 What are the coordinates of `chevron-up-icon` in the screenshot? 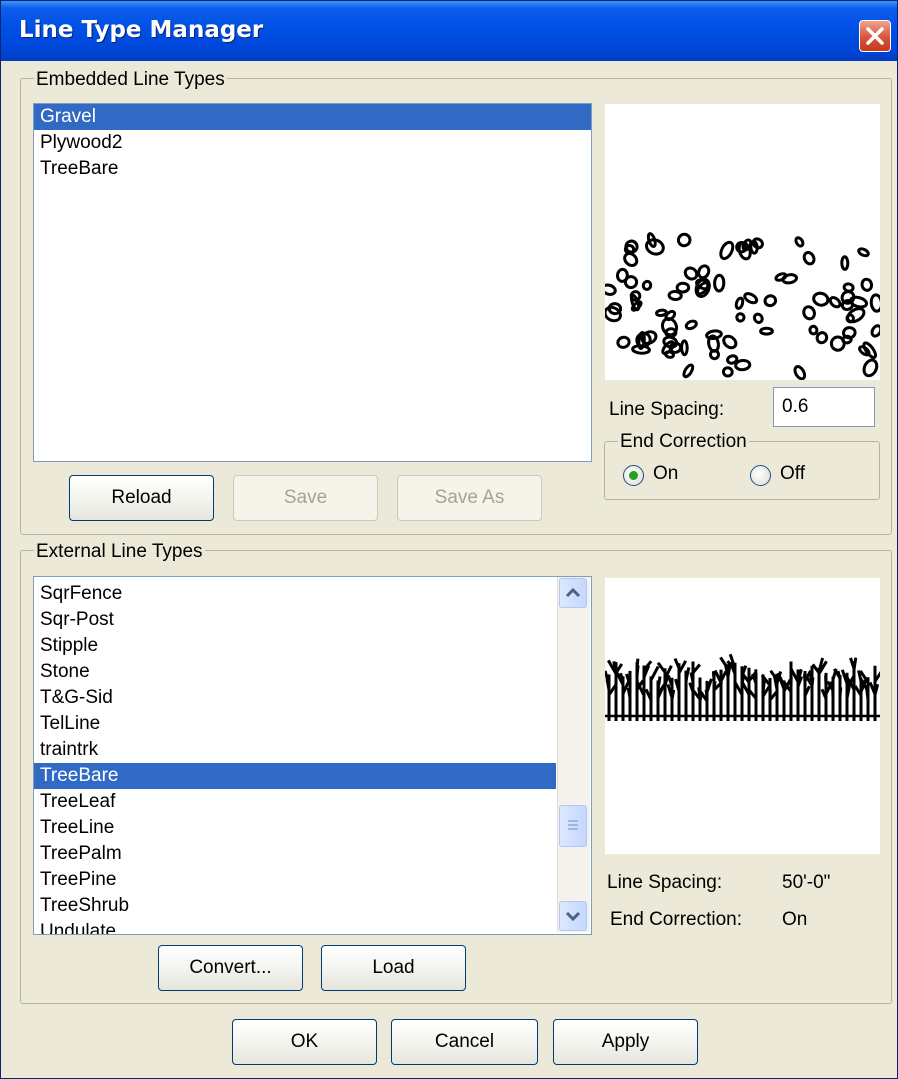 It's located at (573, 592).